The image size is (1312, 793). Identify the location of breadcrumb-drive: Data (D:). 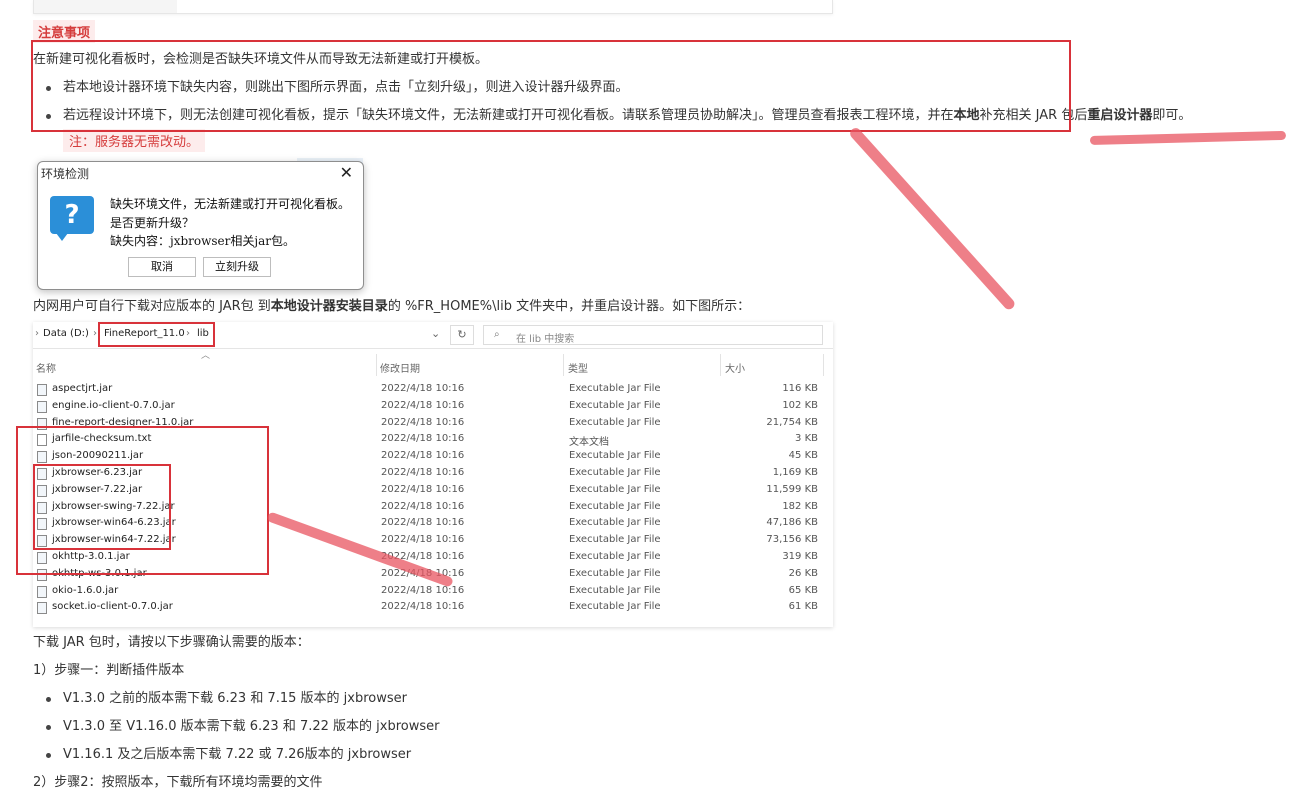
(66, 333).